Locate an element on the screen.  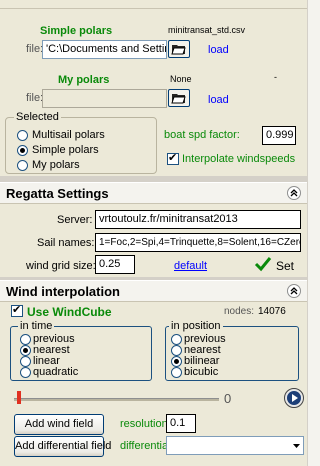
time-radio-quadratic is located at coordinates (25, 372).